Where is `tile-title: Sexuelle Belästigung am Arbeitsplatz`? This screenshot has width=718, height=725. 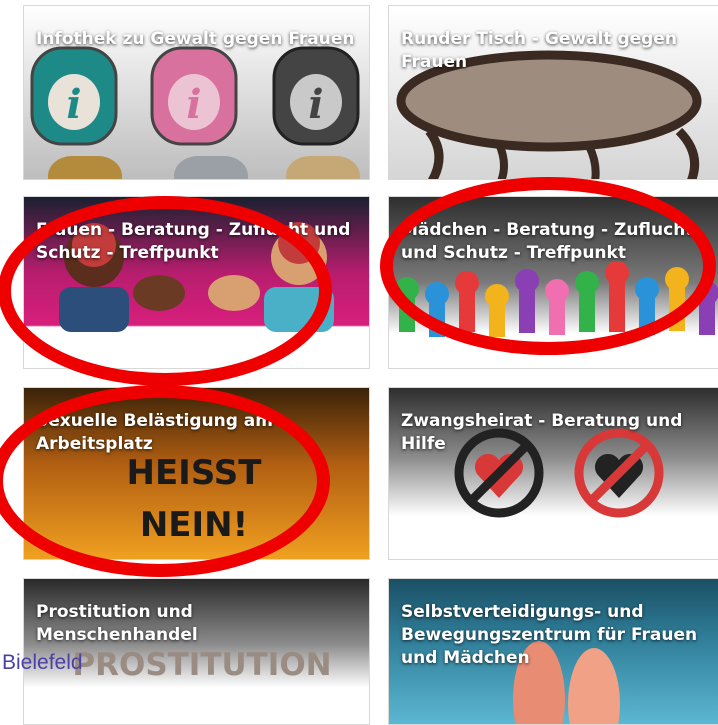 tile-title: Sexuelle Belästigung am Arbeitsplatz is located at coordinates (154, 432).